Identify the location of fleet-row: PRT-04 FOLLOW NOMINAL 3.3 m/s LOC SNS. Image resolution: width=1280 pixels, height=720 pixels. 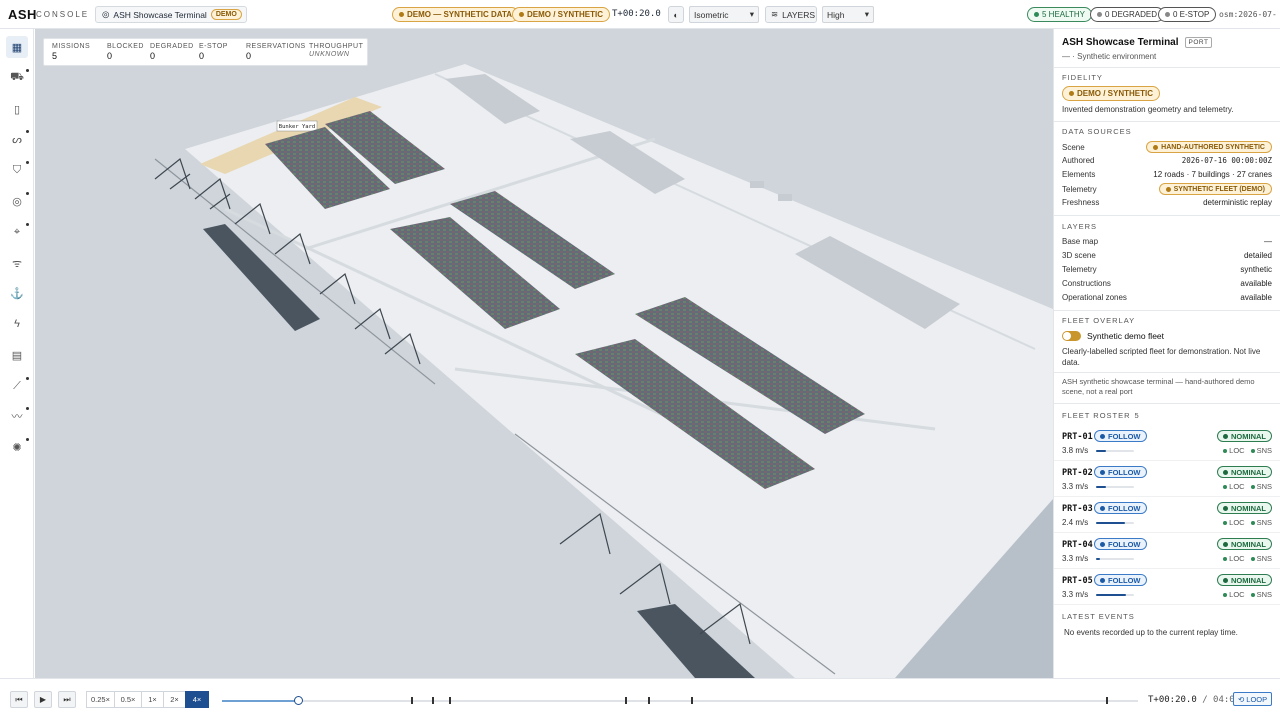
(1167, 551).